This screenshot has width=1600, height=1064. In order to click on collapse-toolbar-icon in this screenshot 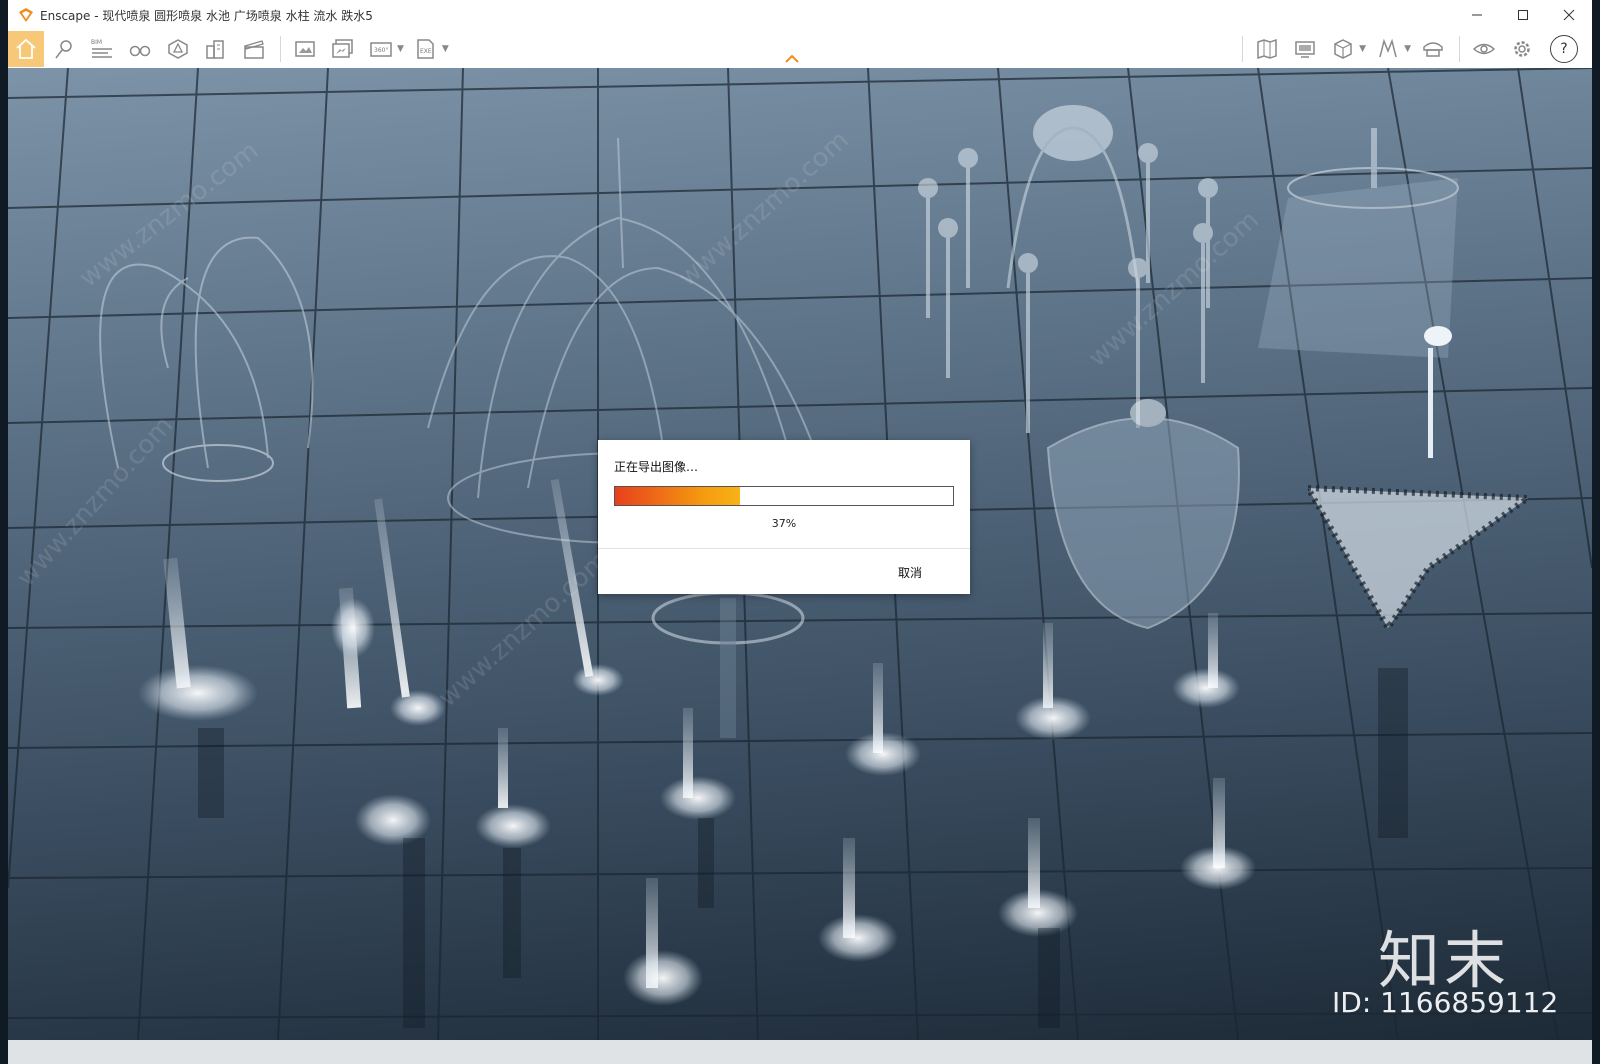, I will do `click(792, 59)`.